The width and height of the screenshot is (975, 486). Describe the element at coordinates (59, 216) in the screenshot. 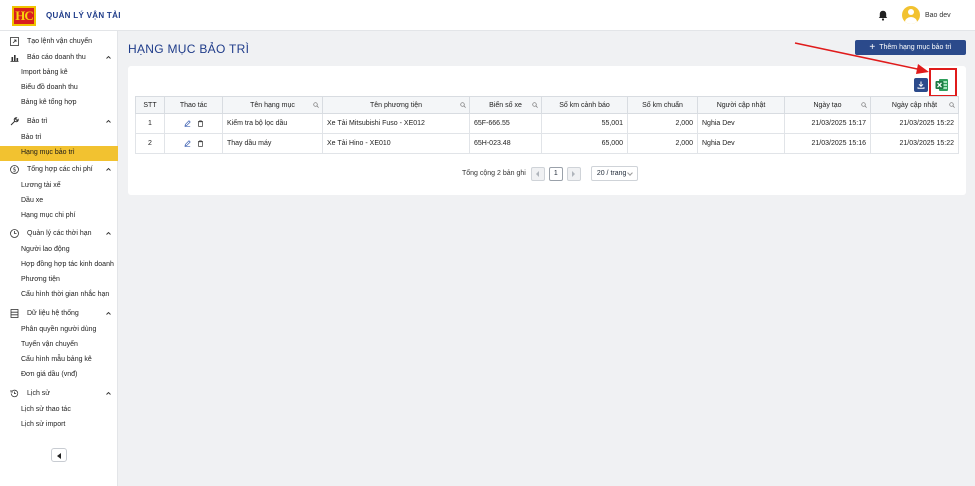

I see `sidebar-item: Hạng mục chi phí` at that location.